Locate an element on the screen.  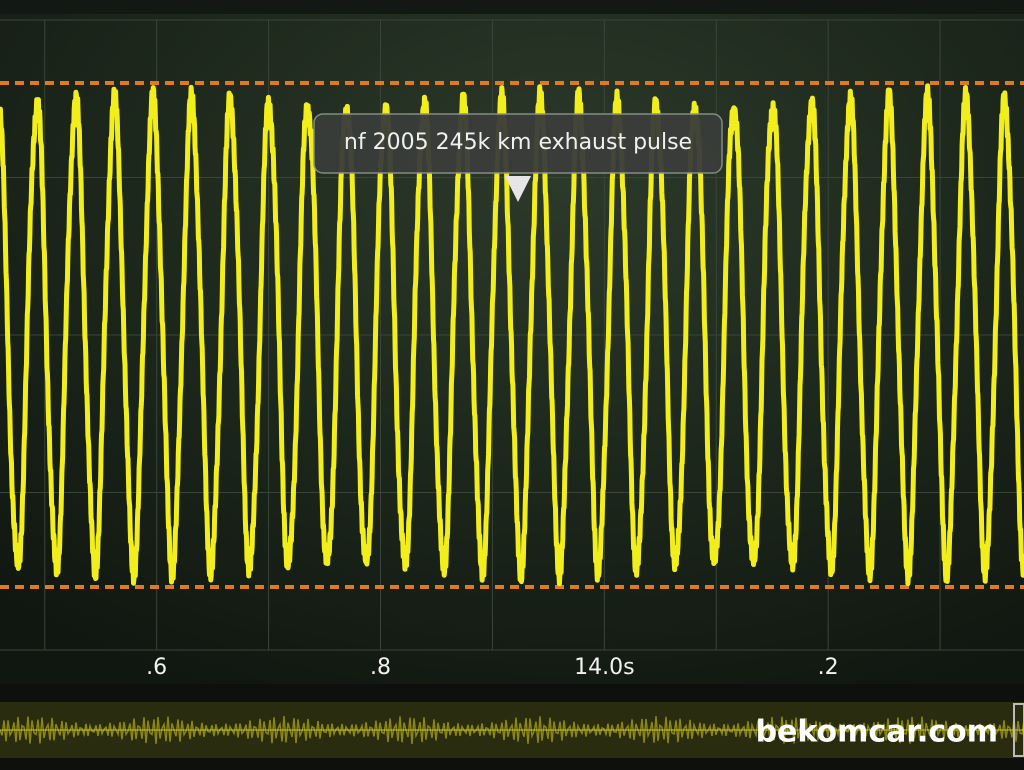
annotation-text: nf 2005 245k km exhaust pulse is located at coordinates (518, 142).